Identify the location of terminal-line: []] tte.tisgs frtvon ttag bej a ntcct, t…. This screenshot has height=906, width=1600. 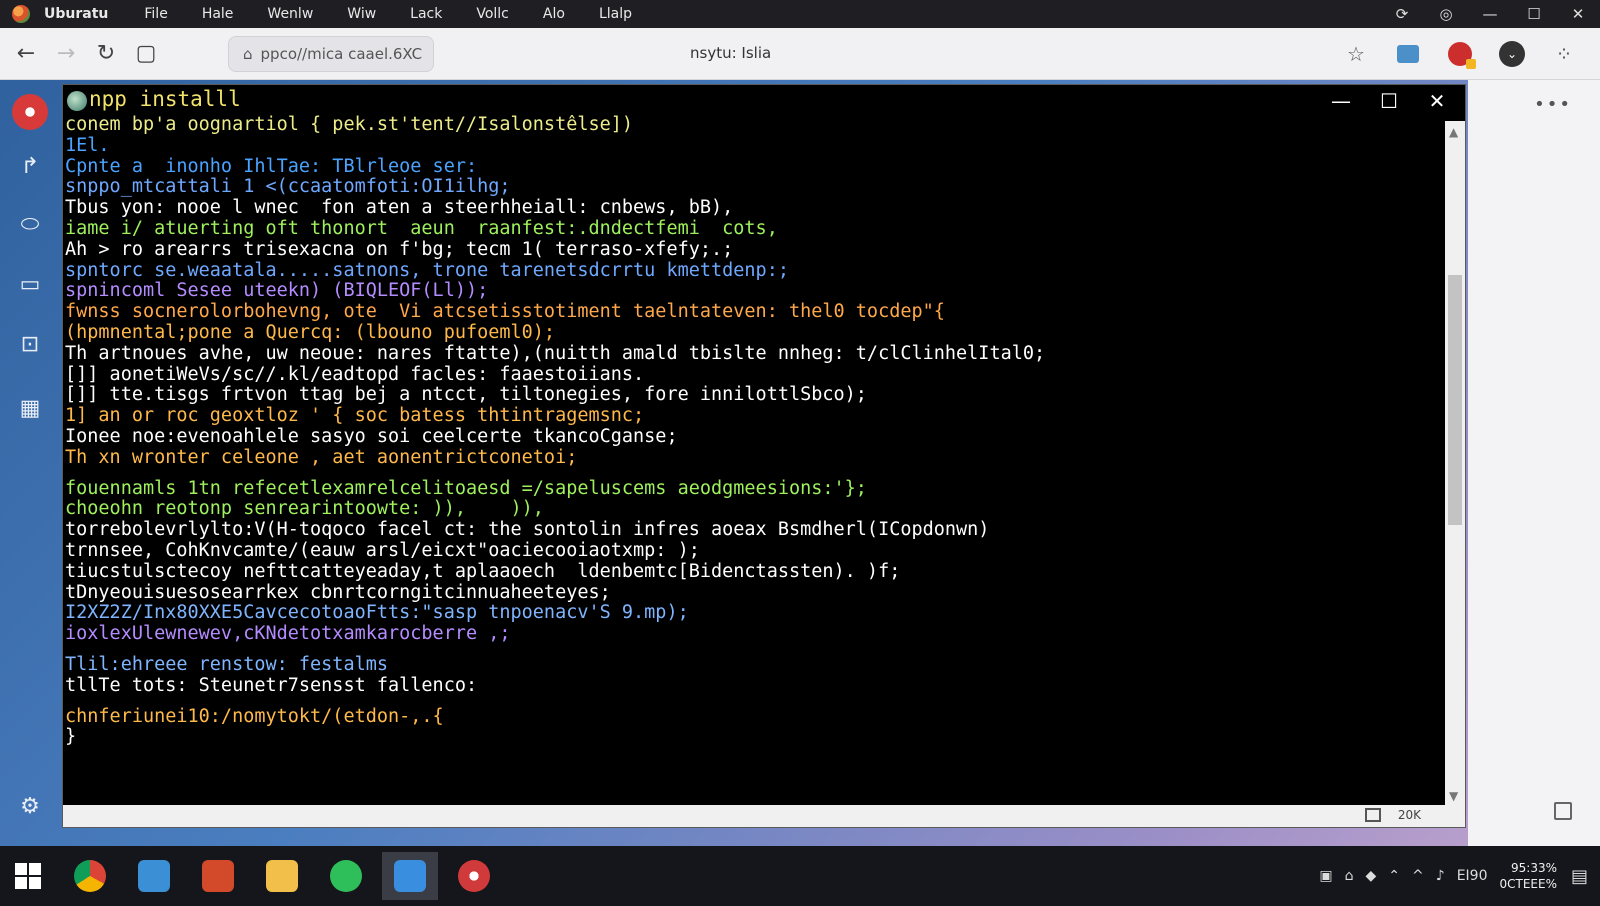
(466, 395).